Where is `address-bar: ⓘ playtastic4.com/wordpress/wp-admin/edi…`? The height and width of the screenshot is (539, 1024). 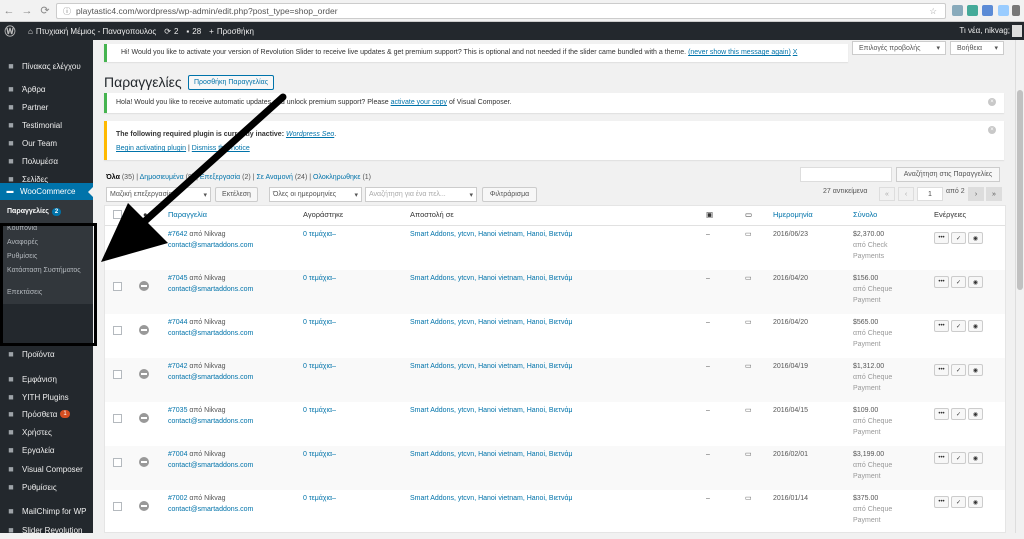 address-bar: ⓘ playtastic4.com/wordpress/wp-admin/edi… is located at coordinates (501, 11).